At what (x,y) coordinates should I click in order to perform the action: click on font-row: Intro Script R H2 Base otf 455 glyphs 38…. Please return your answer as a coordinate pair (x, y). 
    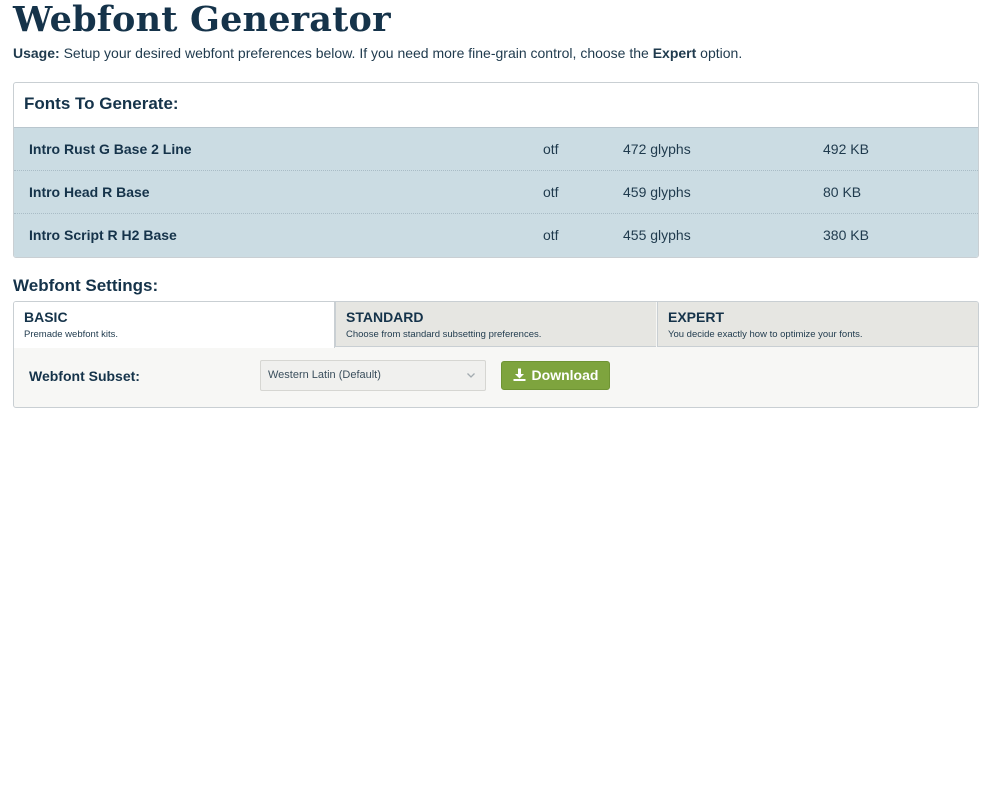
    Looking at the image, I should click on (496, 235).